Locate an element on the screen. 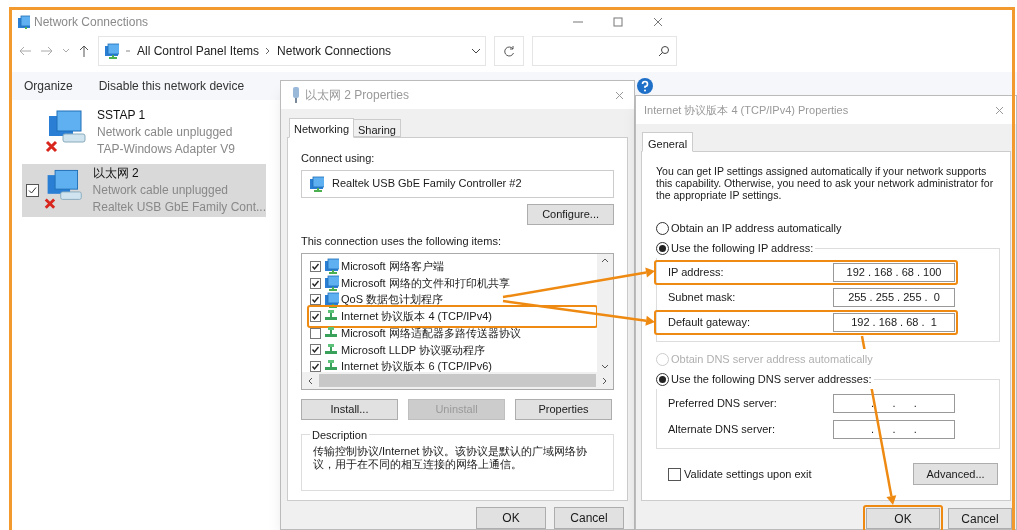 This screenshot has width=1017, height=530. field-label: Subnet mask: is located at coordinates (701, 298).